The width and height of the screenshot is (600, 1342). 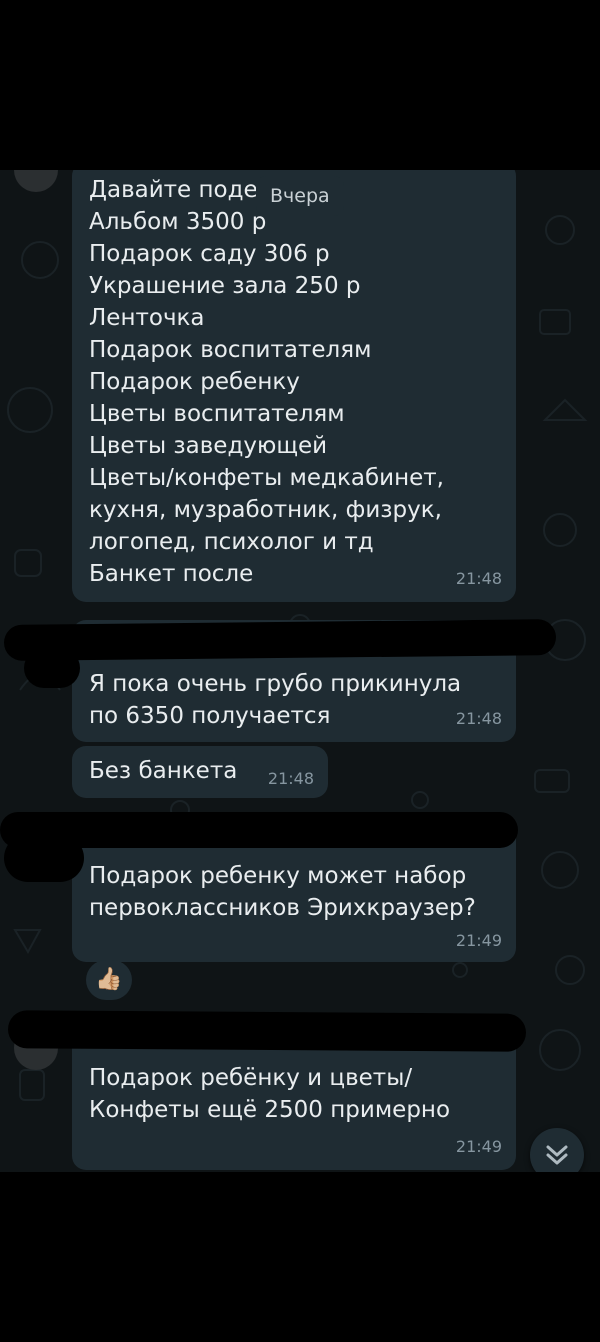 What do you see at coordinates (200, 772) in the screenshot?
I see `message-bubble: Без банкета 21:48` at bounding box center [200, 772].